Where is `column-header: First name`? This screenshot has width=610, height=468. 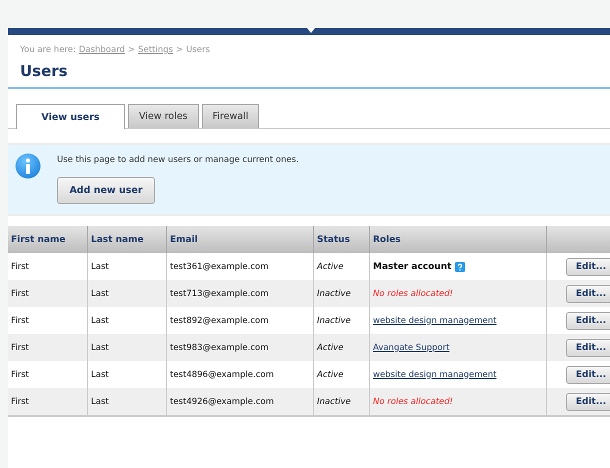
column-header: First name is located at coordinates (48, 239).